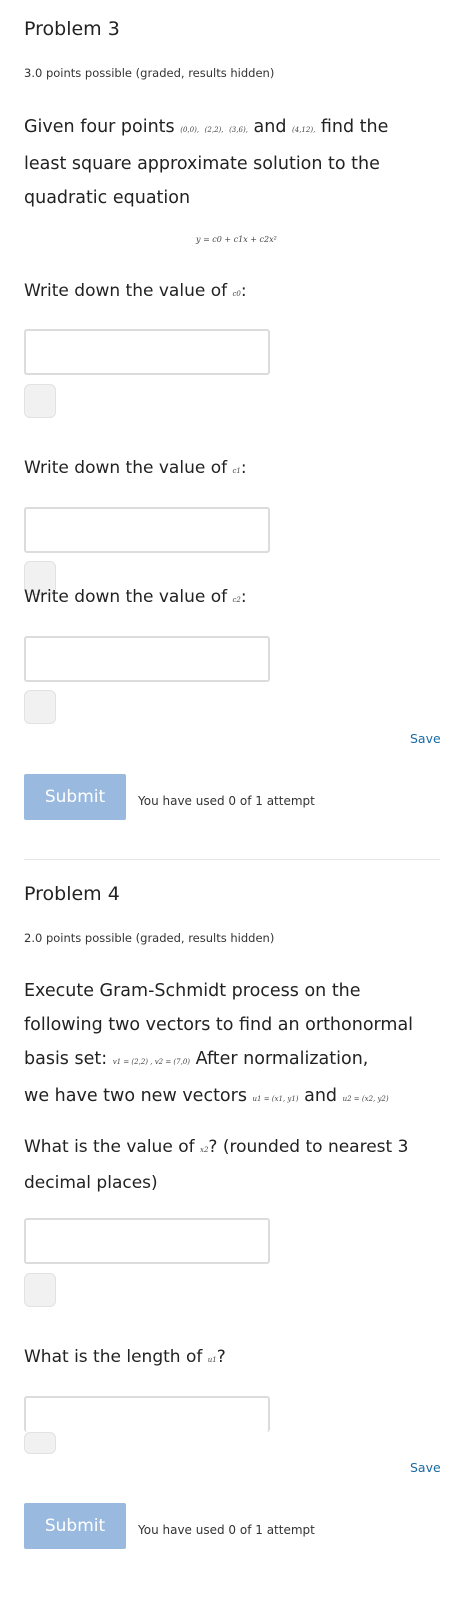 The height and width of the screenshot is (1607, 474). What do you see at coordinates (213, 130) in the screenshot?
I see `math-point-2: (2,2)` at bounding box center [213, 130].